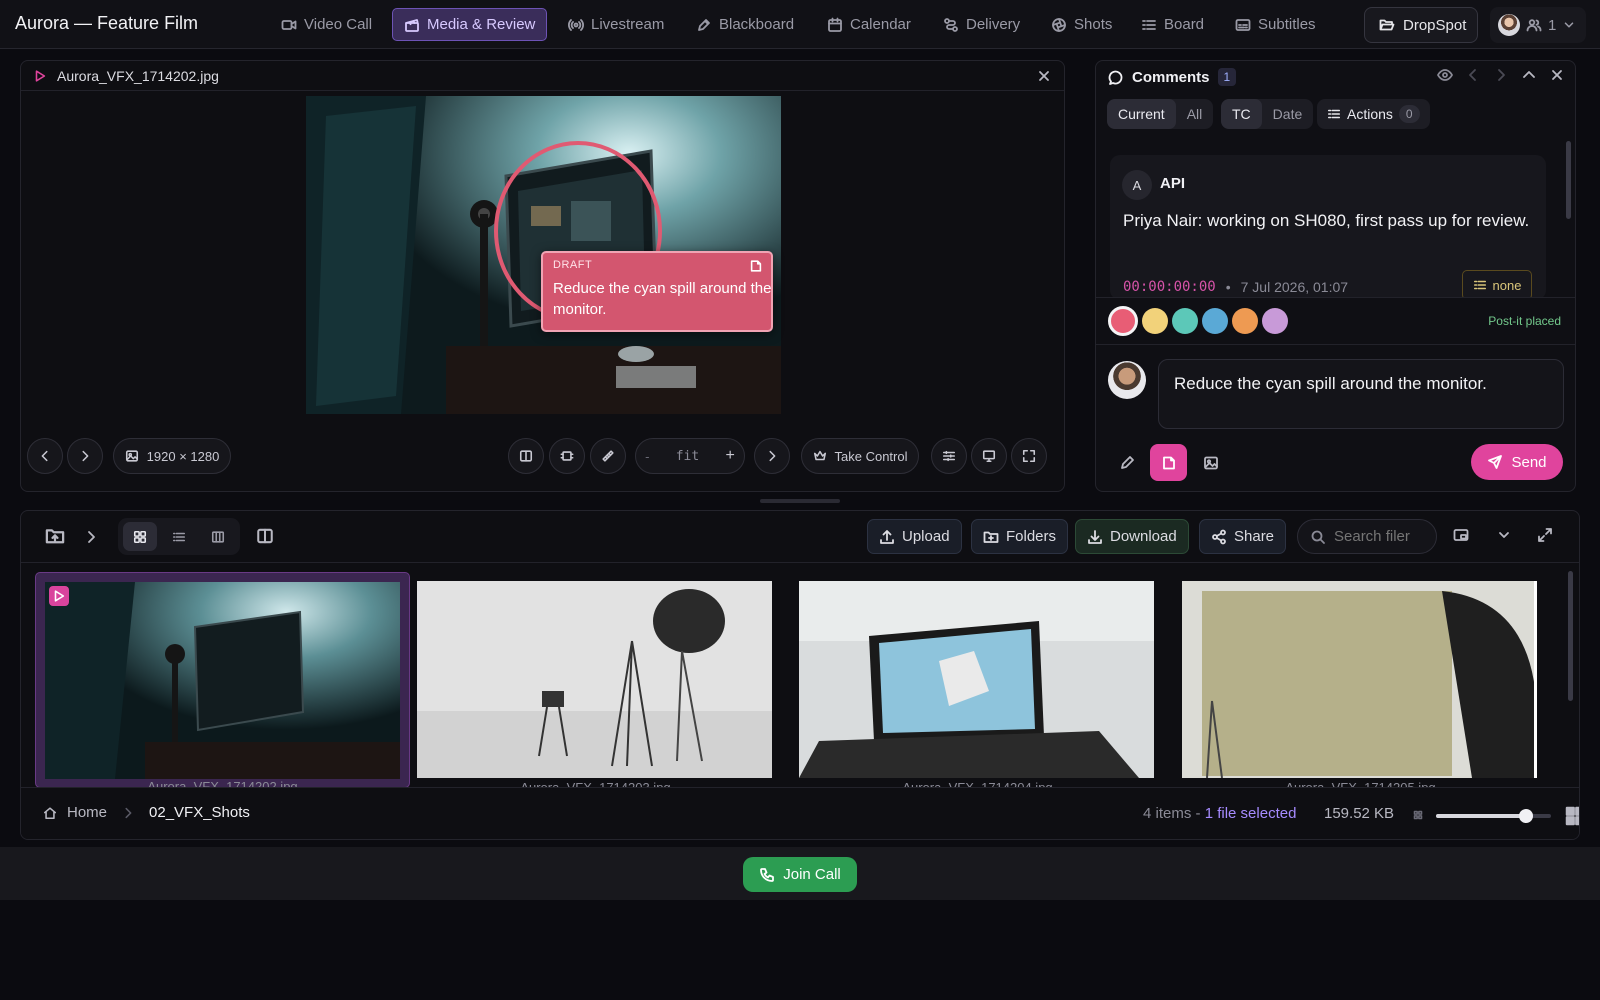 Image resolution: width=1600 pixels, height=1000 pixels. What do you see at coordinates (1288, 114) in the screenshot?
I see `sort-date: Date` at bounding box center [1288, 114].